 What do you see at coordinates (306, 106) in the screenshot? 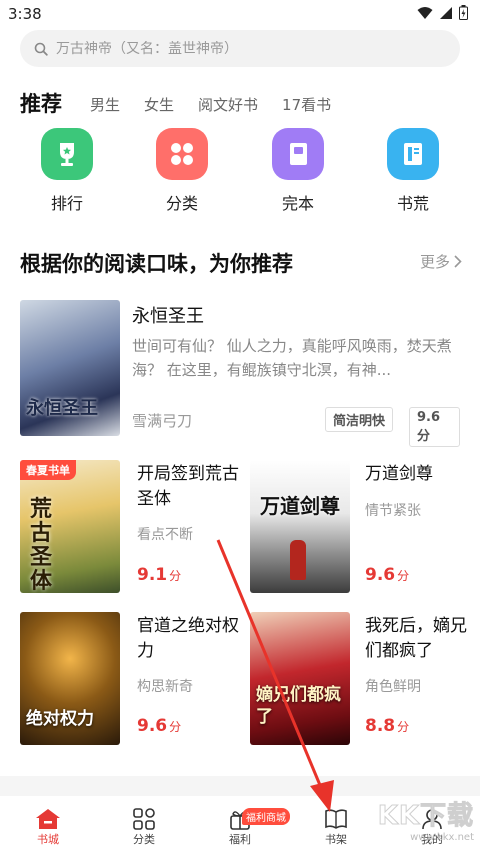
I see `tab-17kan: 17看书` at bounding box center [306, 106].